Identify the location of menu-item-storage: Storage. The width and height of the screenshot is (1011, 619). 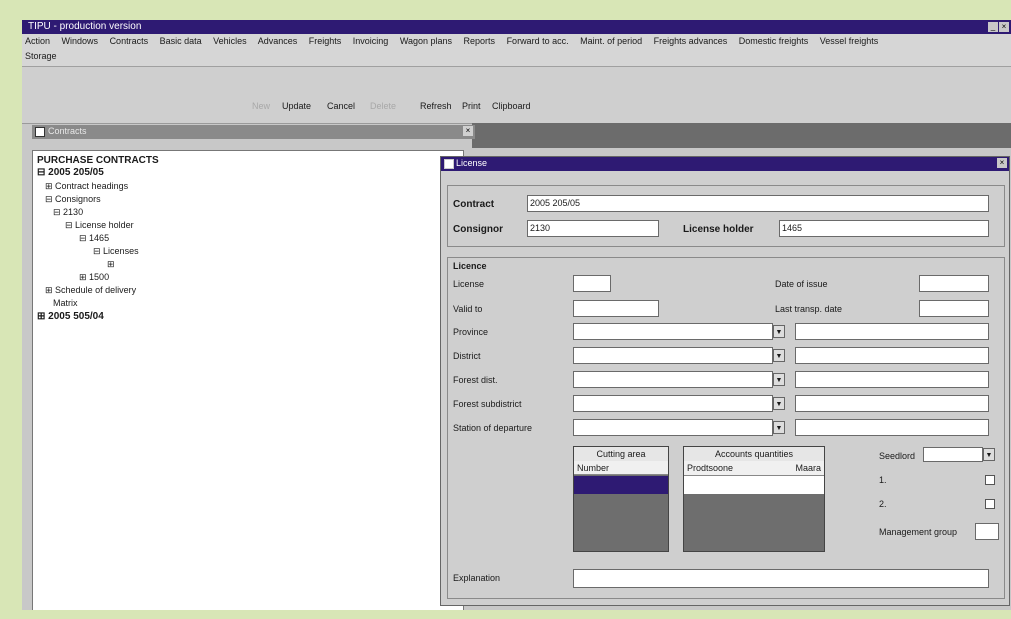
(41, 56).